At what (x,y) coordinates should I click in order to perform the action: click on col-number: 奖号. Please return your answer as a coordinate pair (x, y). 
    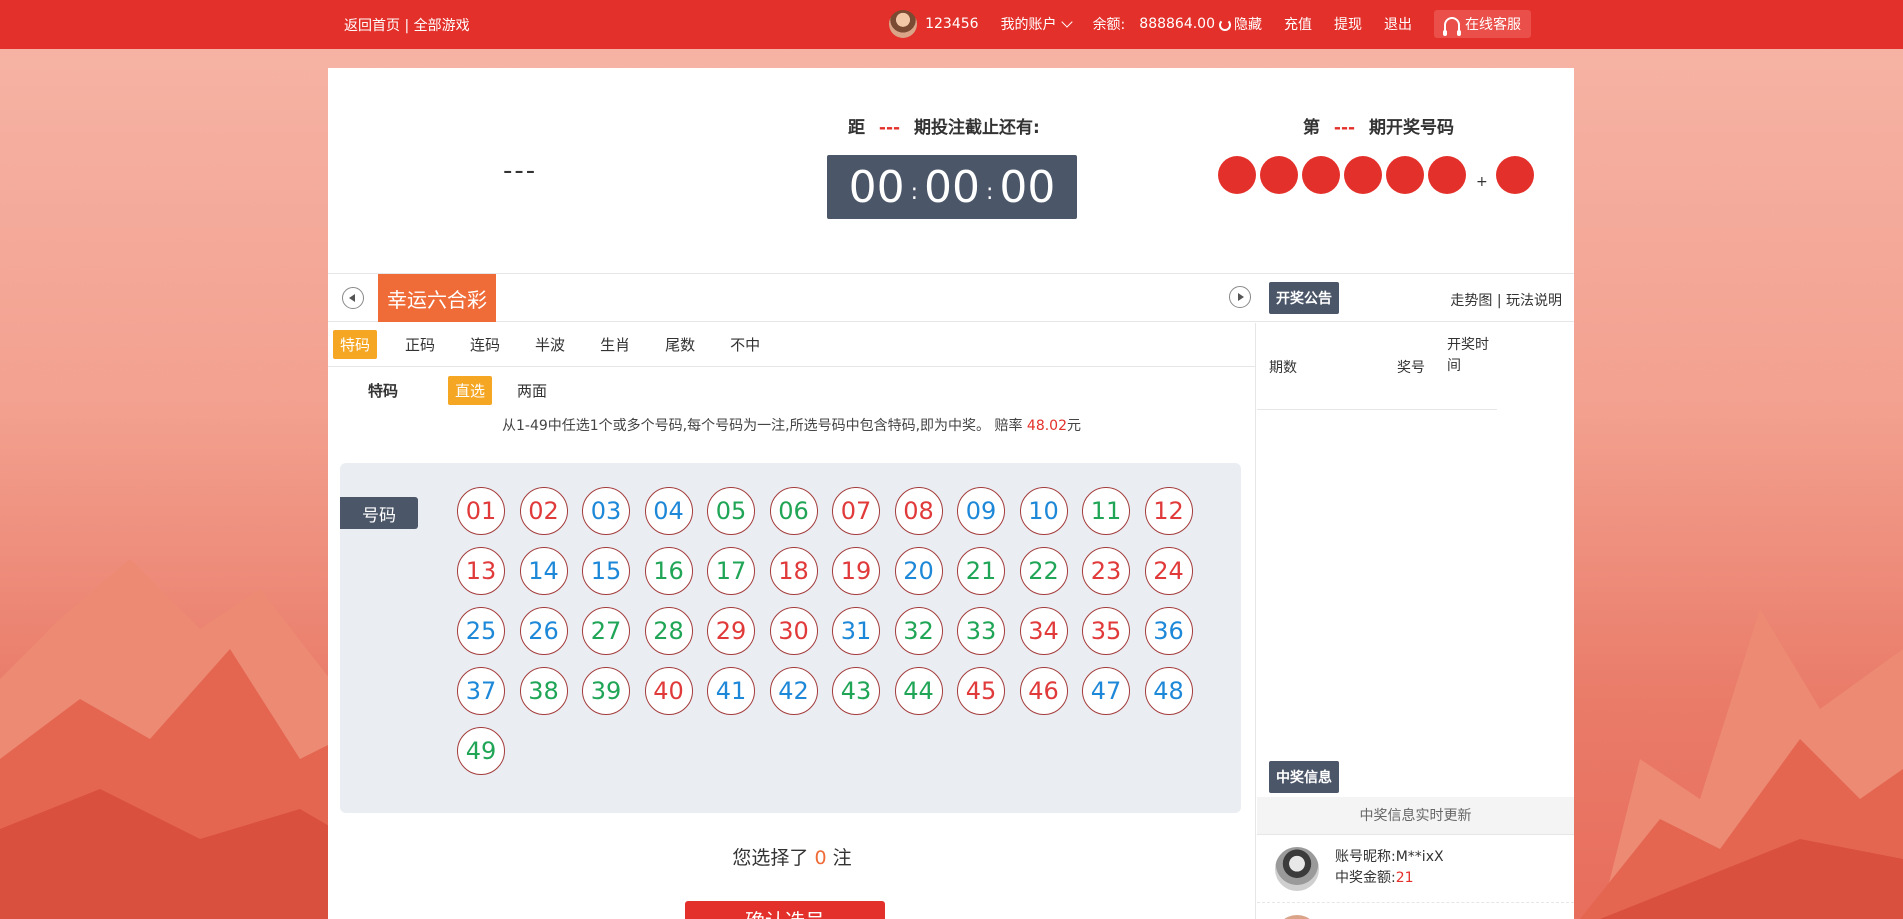
    Looking at the image, I should click on (1411, 368).